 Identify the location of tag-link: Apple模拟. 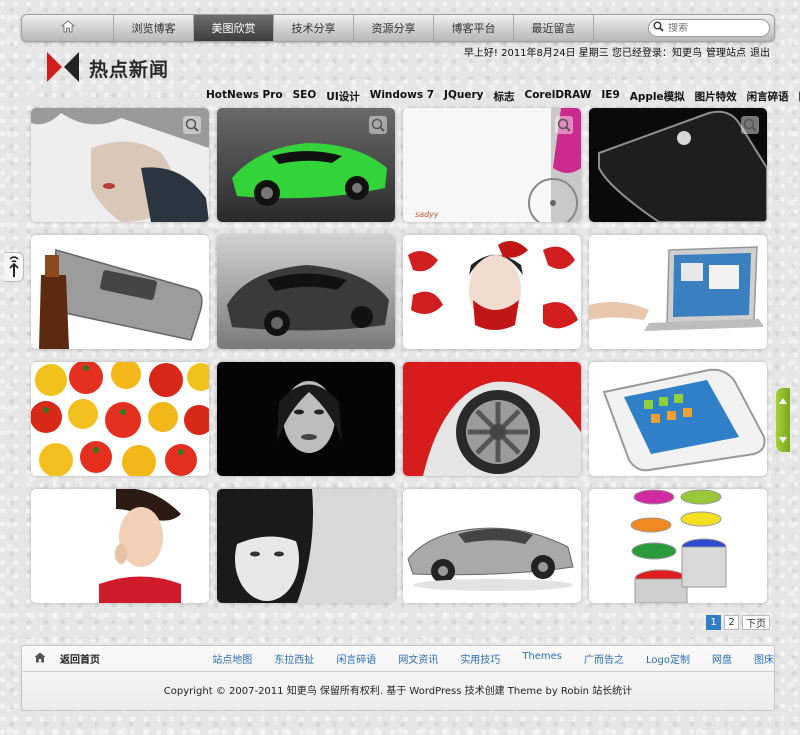
(657, 96).